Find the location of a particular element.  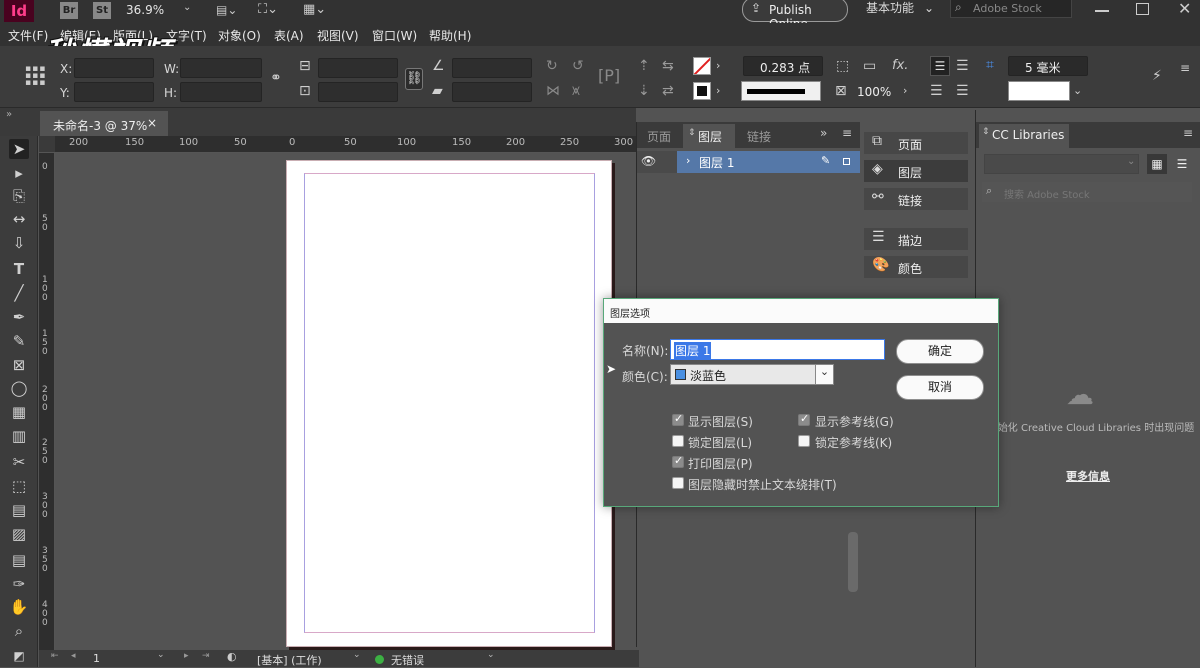

eyedropper-tool-icon: ✑ is located at coordinates (19, 584).